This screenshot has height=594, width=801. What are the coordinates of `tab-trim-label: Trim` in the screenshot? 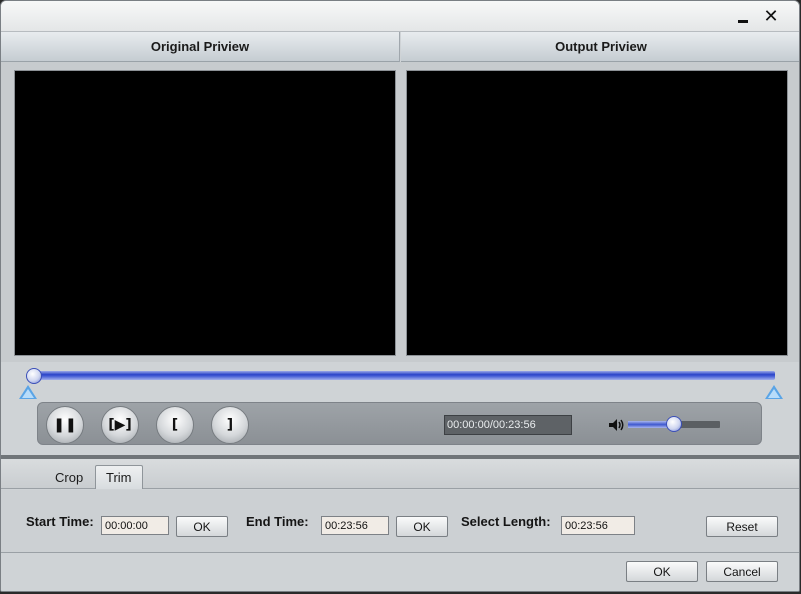 It's located at (119, 477).